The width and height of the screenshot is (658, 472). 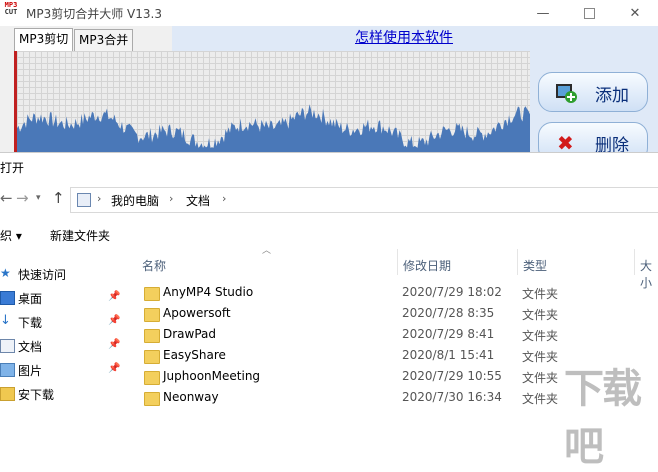 I want to click on mode-tabs: MP3剪切 MP3合并, so click(x=92, y=38).